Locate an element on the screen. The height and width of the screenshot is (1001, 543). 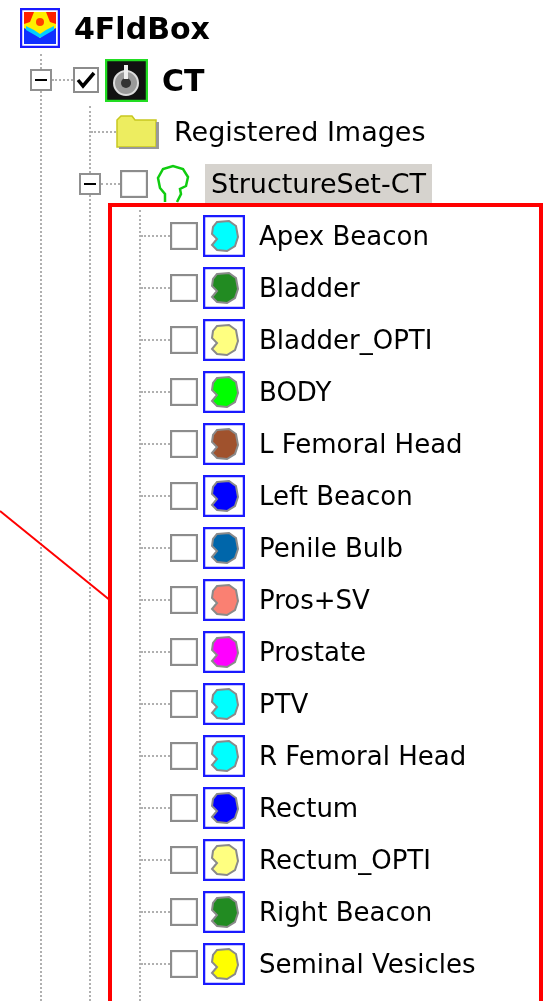
dose-map-icon is located at coordinates (40, 28).